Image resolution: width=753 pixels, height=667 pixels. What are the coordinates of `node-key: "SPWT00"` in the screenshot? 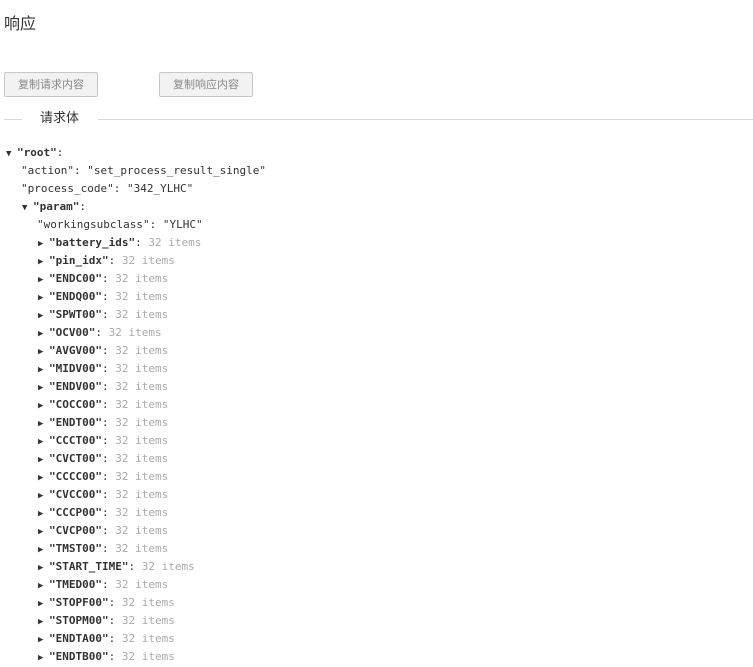 It's located at (75, 314).